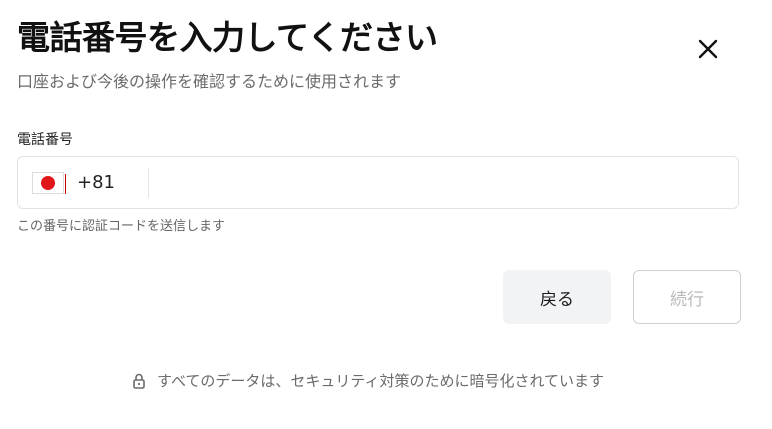 This screenshot has width=772, height=429. What do you see at coordinates (139, 381) in the screenshot?
I see `lock-icon` at bounding box center [139, 381].